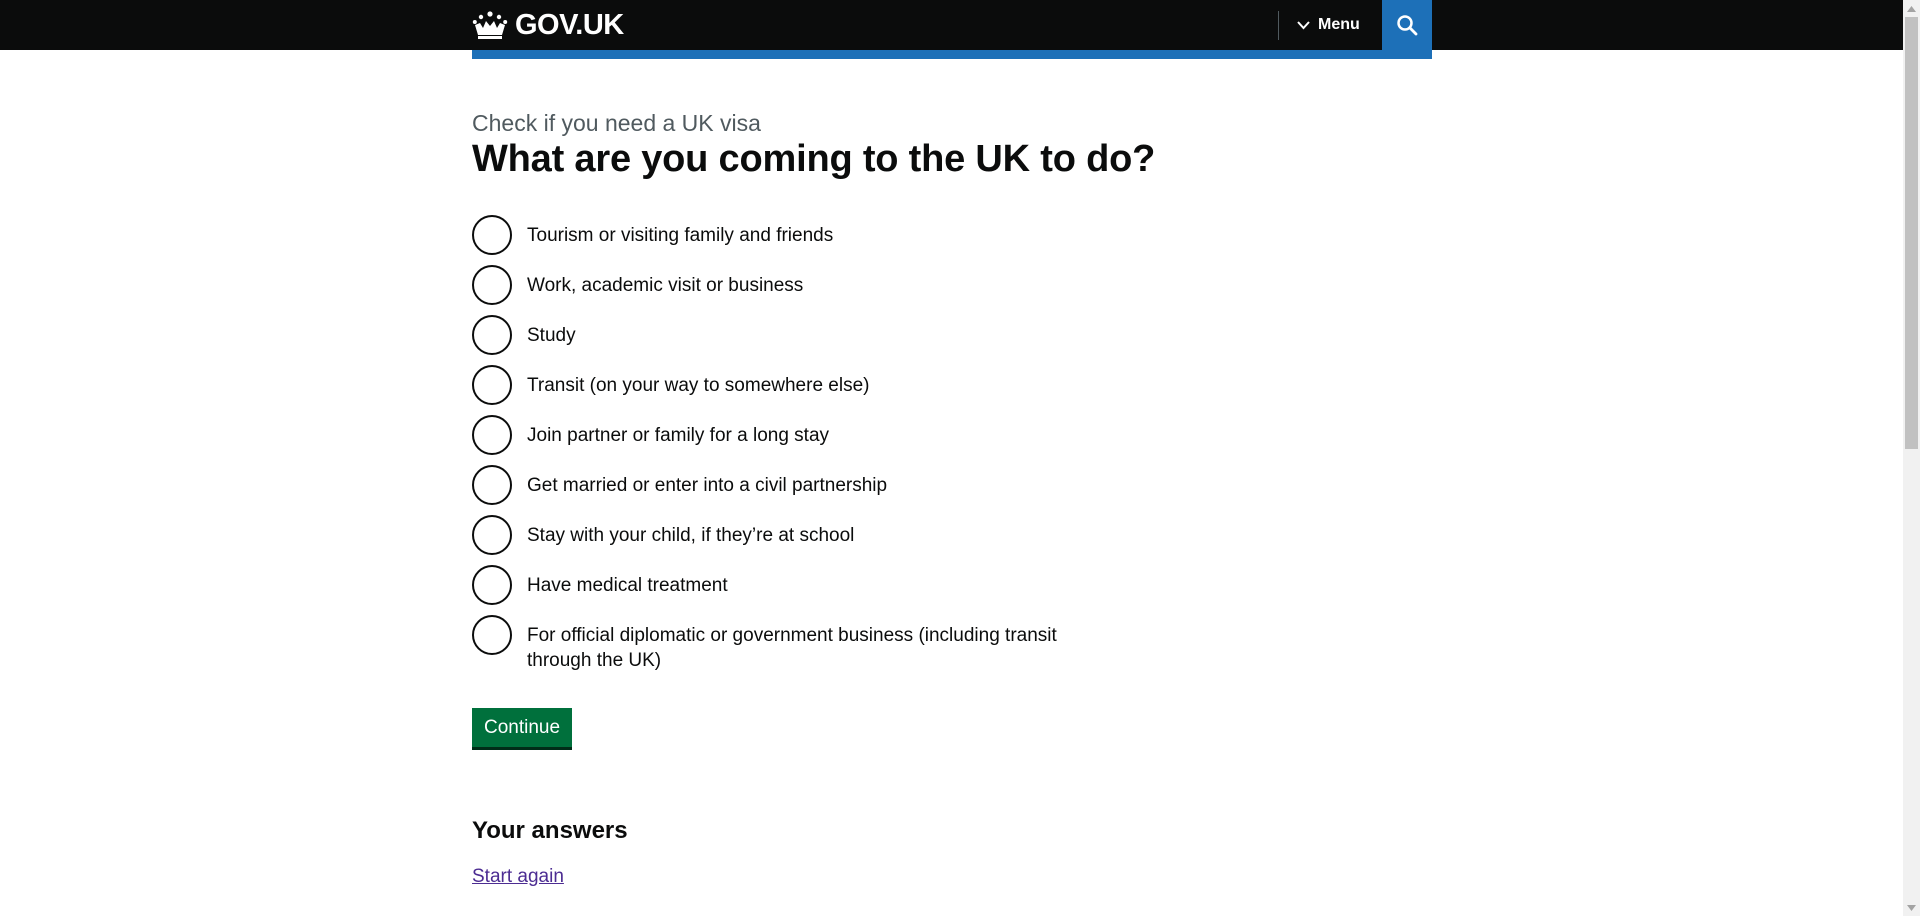 Image resolution: width=1920 pixels, height=916 pixels. I want to click on scroll-down-arrow-icon, so click(1911, 907).